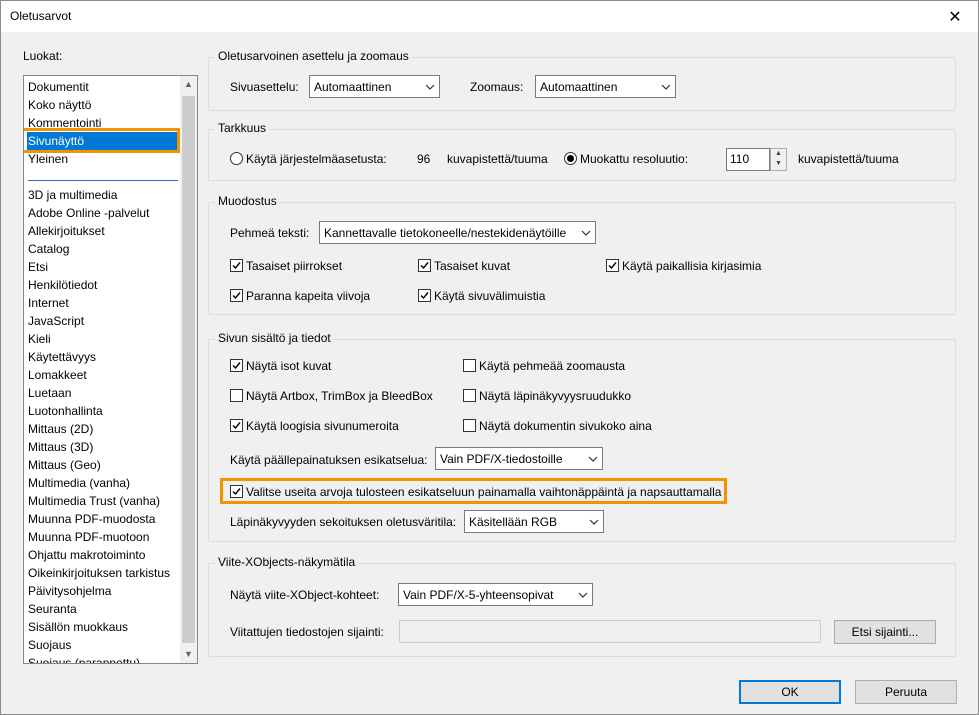  I want to click on overprint-value: Vain PDF/X-tiedostoille, so click(501, 459).